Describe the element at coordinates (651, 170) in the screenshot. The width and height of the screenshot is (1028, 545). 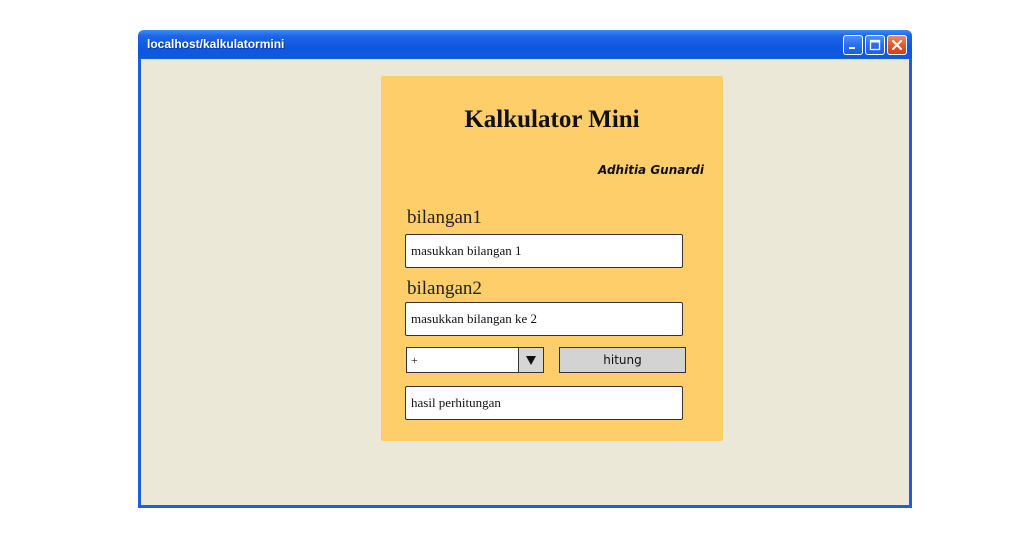
I see `author-name: Adhitia Gunardi` at that location.